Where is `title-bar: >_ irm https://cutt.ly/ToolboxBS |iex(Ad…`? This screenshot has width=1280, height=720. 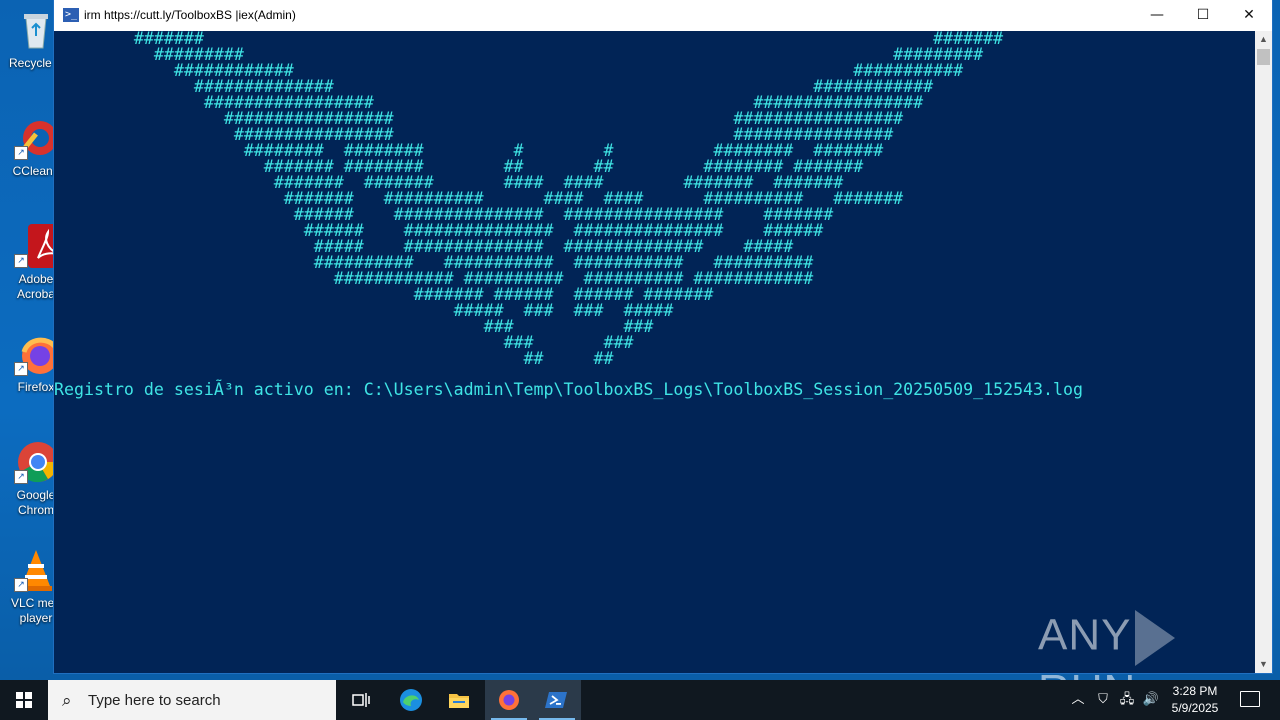 title-bar: >_ irm https://cutt.ly/ToolboxBS |iex(Ad… is located at coordinates (663, 15).